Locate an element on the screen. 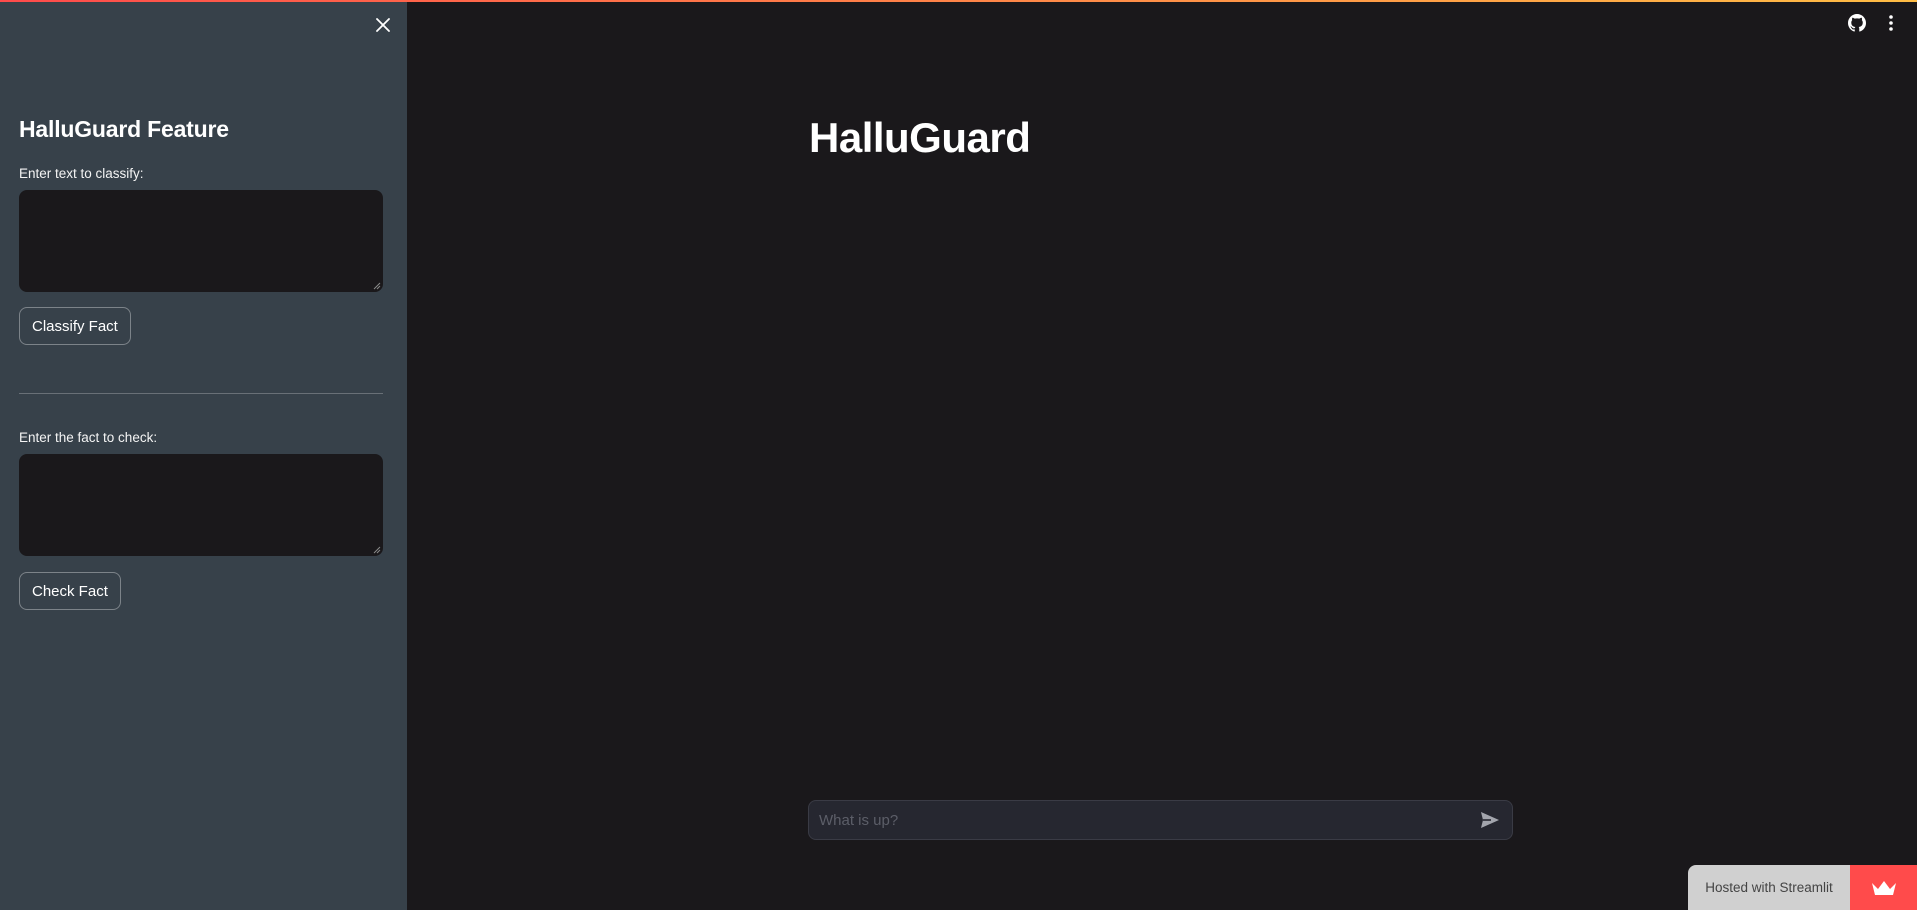 The height and width of the screenshot is (910, 1917). github-button is located at coordinates (1857, 23).